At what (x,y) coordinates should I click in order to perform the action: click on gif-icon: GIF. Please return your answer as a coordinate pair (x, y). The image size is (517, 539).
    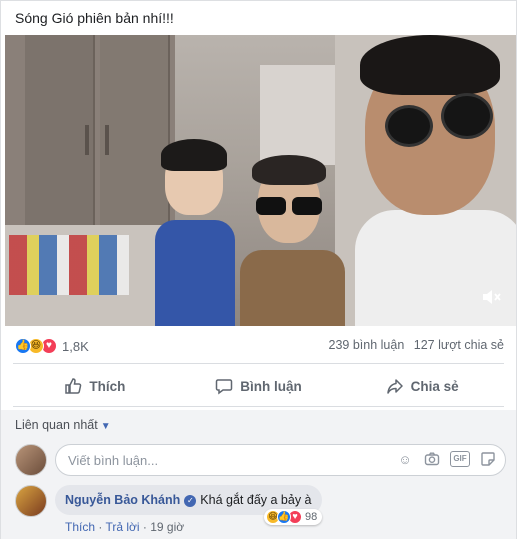
    Looking at the image, I should click on (460, 459).